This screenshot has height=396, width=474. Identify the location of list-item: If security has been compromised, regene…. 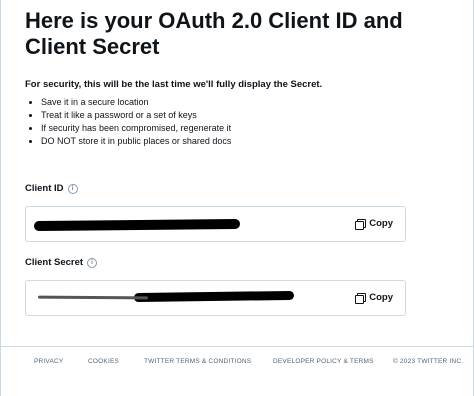
(136, 128).